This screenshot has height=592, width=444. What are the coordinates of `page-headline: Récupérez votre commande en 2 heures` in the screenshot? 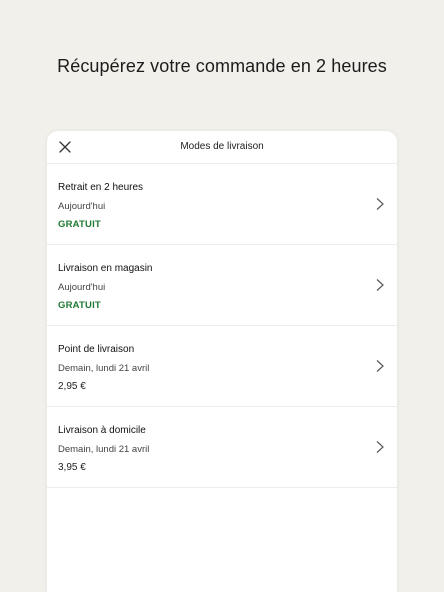 It's located at (222, 66).